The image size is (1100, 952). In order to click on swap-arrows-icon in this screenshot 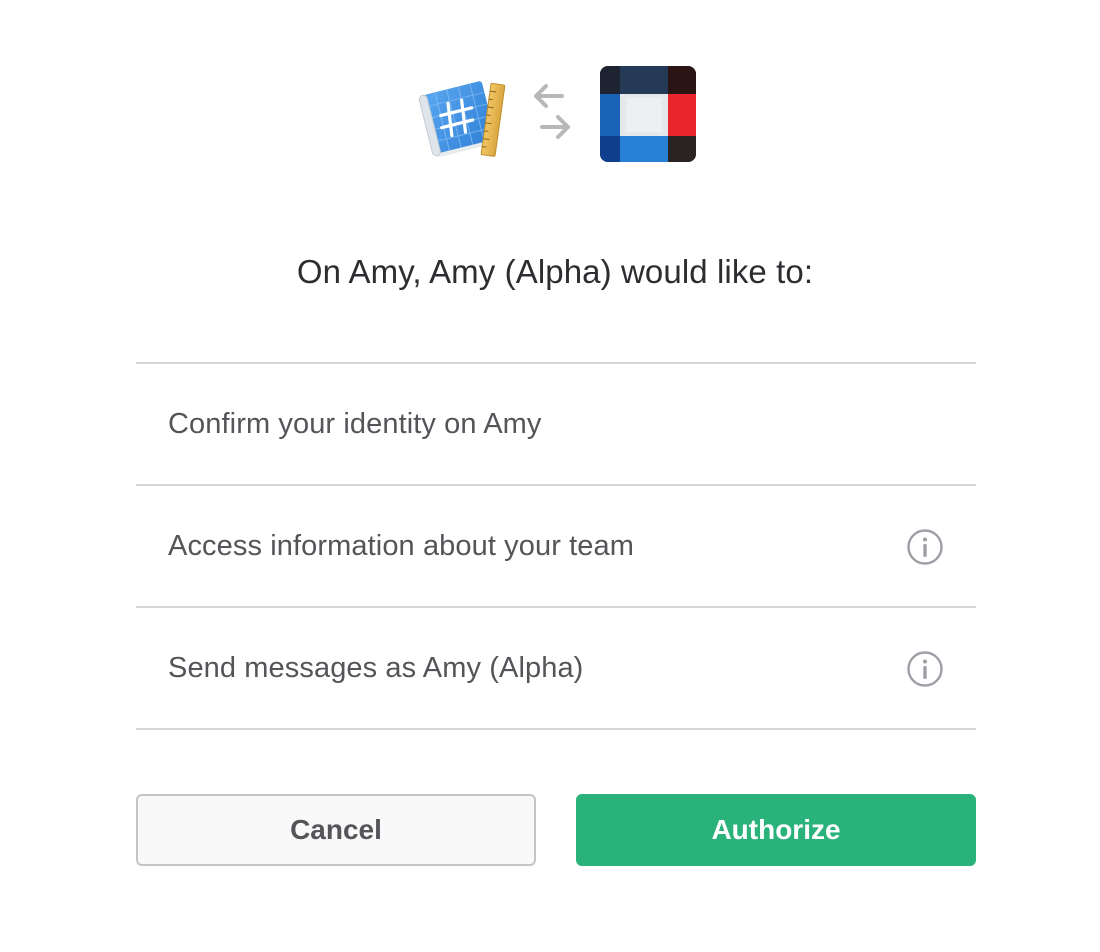, I will do `click(552, 111)`.